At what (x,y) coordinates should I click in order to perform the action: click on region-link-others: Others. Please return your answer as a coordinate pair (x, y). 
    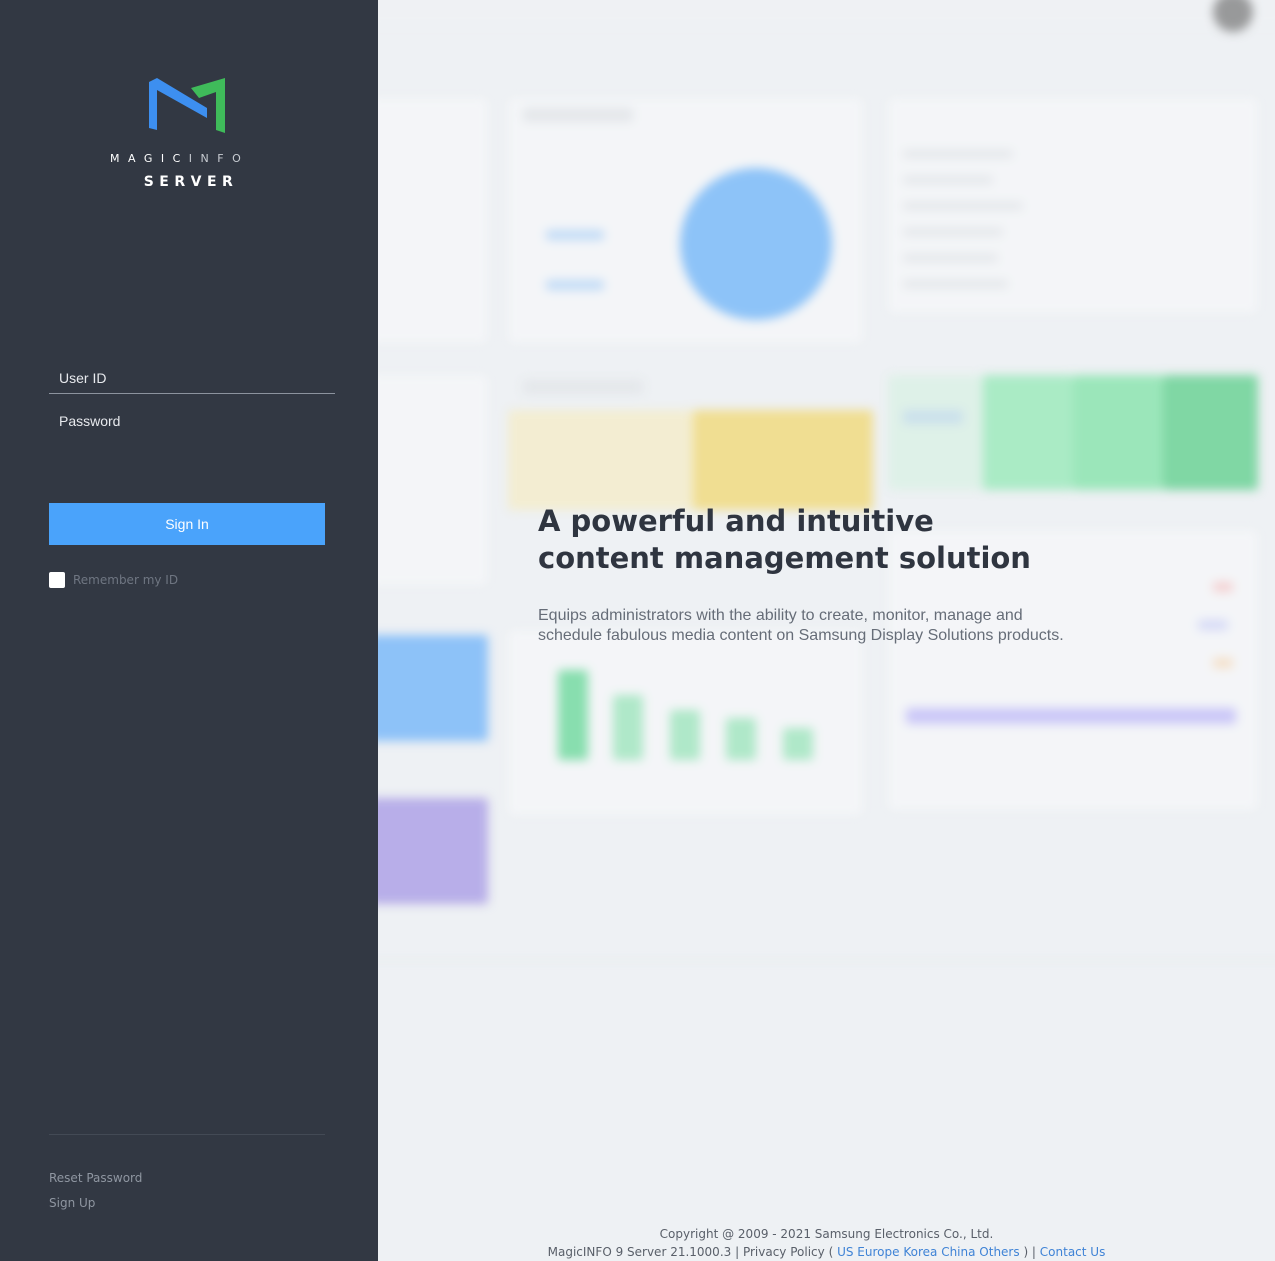
    Looking at the image, I should click on (999, 1252).